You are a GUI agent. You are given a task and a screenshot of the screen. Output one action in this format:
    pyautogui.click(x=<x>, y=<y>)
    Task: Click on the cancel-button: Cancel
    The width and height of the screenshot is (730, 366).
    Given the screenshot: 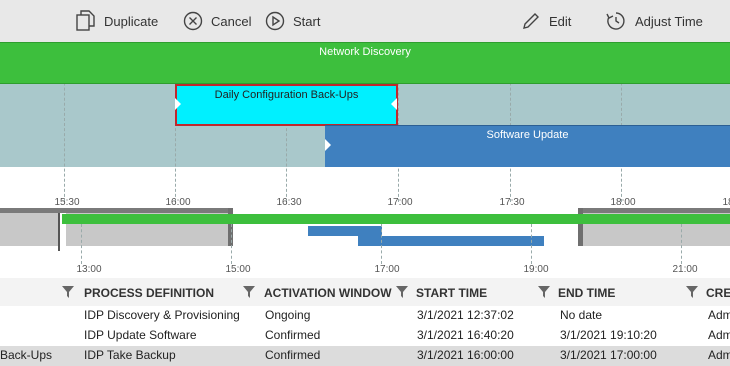 What is the action you would take?
    pyautogui.click(x=217, y=21)
    